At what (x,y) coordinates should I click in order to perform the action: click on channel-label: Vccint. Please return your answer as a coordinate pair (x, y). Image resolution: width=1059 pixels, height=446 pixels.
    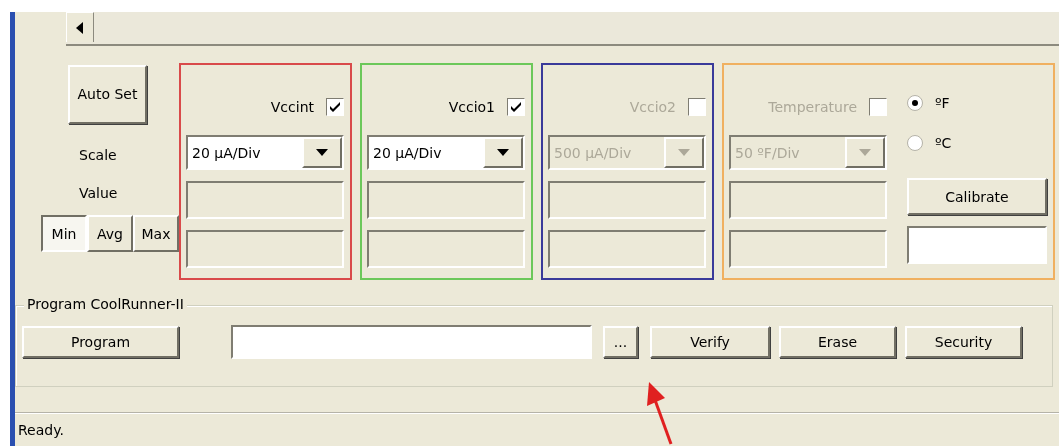
    Looking at the image, I should click on (292, 107).